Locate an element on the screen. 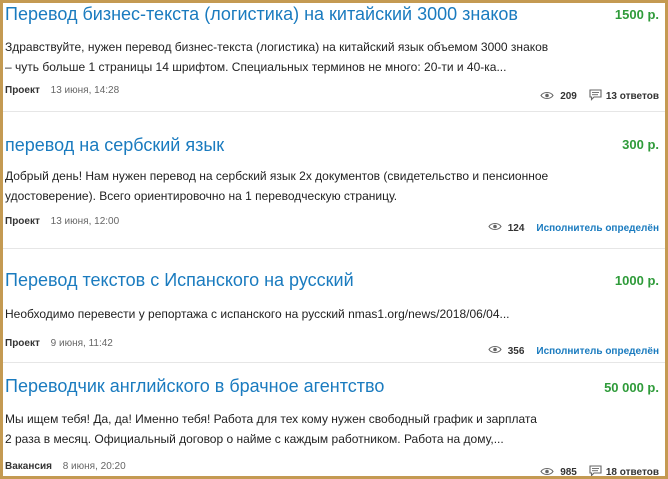  listing-stats: 209 13 ответов is located at coordinates (599, 96).